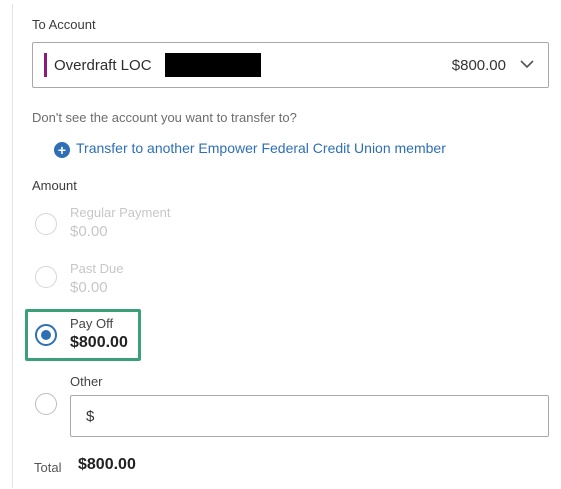 The height and width of the screenshot is (489, 561). What do you see at coordinates (46, 277) in the screenshot?
I see `radio-past-due` at bounding box center [46, 277].